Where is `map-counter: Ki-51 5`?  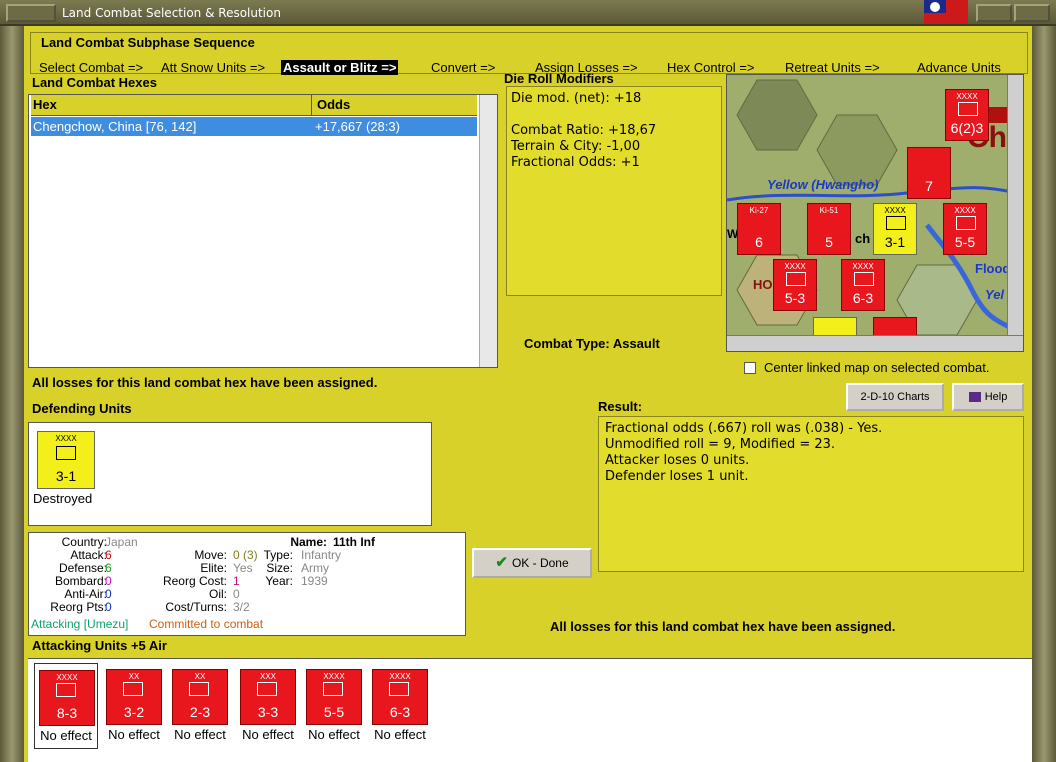 map-counter: Ki-51 5 is located at coordinates (829, 229).